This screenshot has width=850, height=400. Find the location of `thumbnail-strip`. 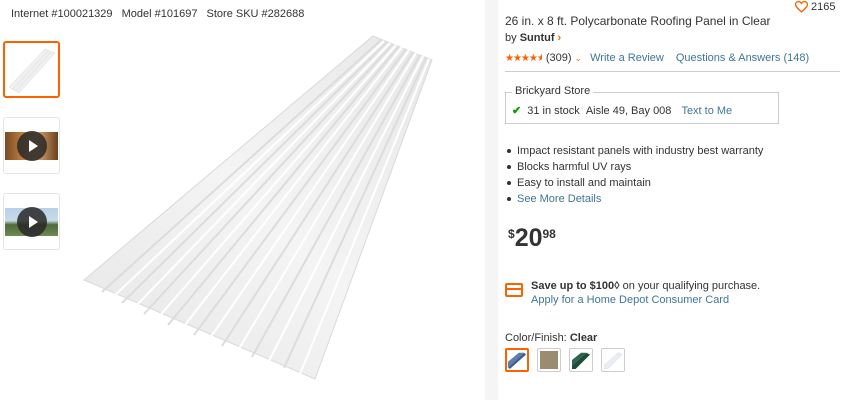

thumbnail-strip is located at coordinates (31, 155).